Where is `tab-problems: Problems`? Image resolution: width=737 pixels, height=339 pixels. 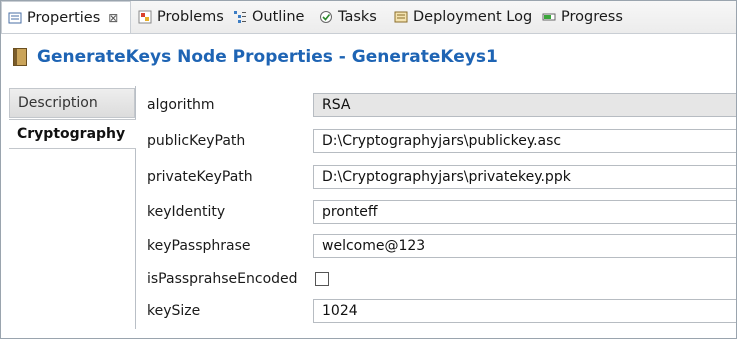
tab-problems: Problems is located at coordinates (181, 17).